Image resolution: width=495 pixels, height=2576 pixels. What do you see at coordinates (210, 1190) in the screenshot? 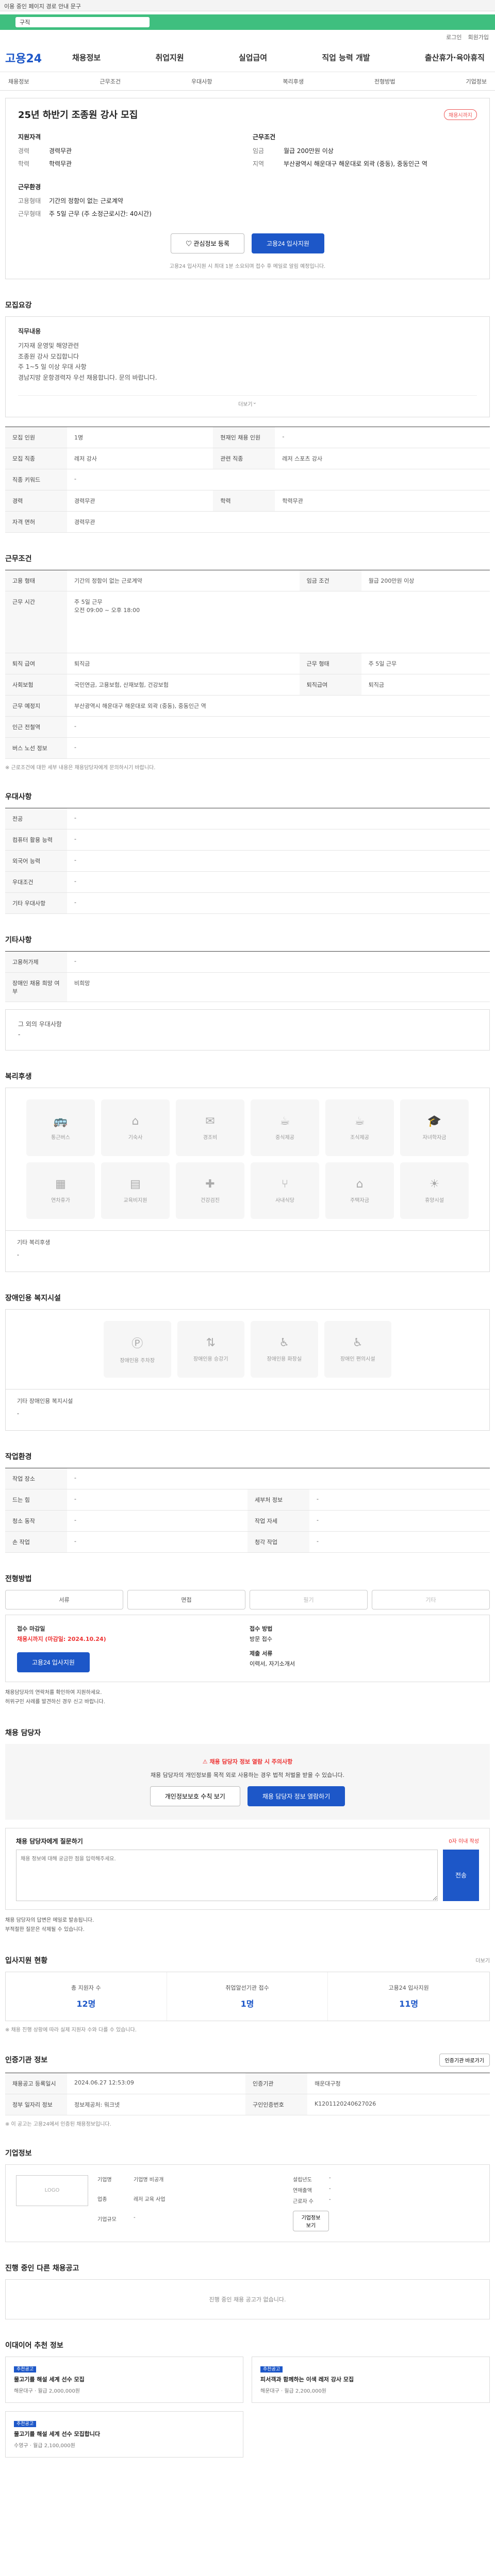
I see `welfare-item: ✚ 건강검진` at bounding box center [210, 1190].